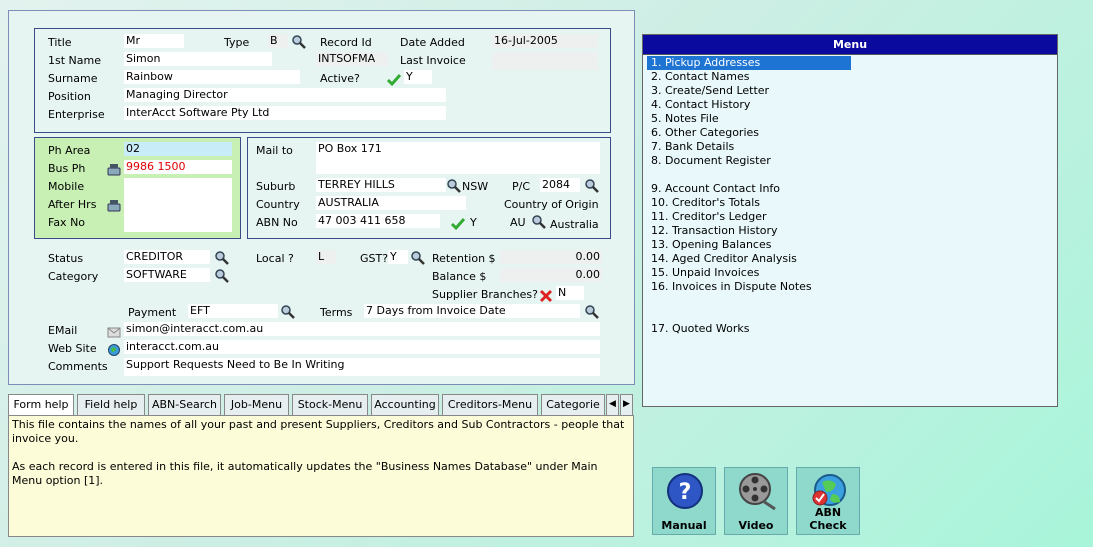 This screenshot has height=547, width=1093. What do you see at coordinates (381, 185) in the screenshot?
I see `suburb-field: TERREY HILLS` at bounding box center [381, 185].